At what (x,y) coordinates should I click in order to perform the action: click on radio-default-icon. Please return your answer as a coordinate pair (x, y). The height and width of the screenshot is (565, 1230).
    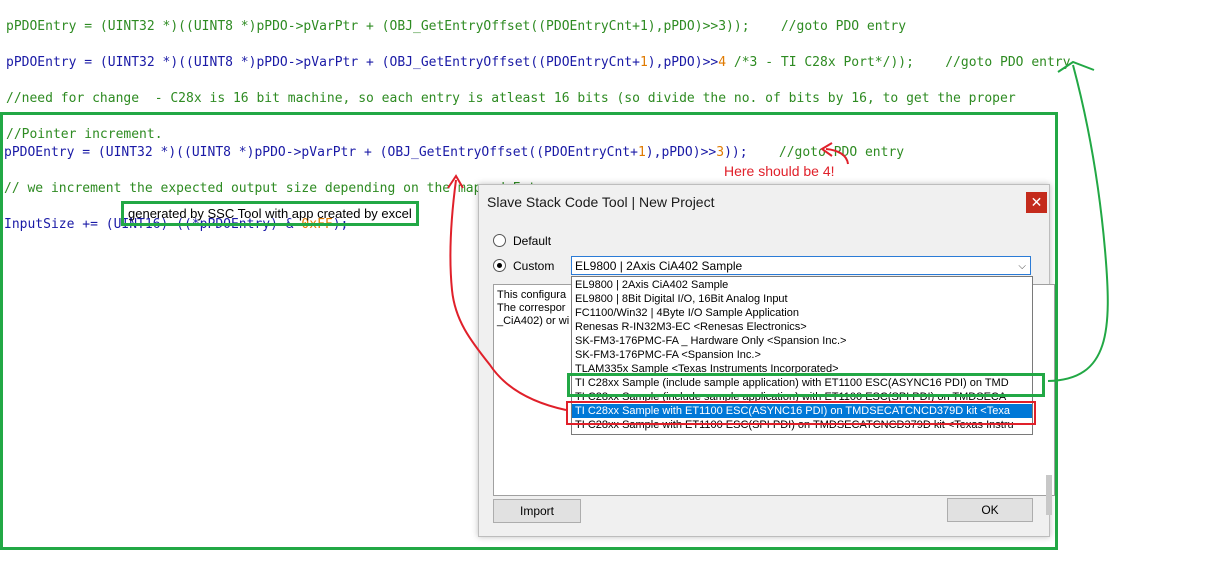
    Looking at the image, I should click on (499, 240).